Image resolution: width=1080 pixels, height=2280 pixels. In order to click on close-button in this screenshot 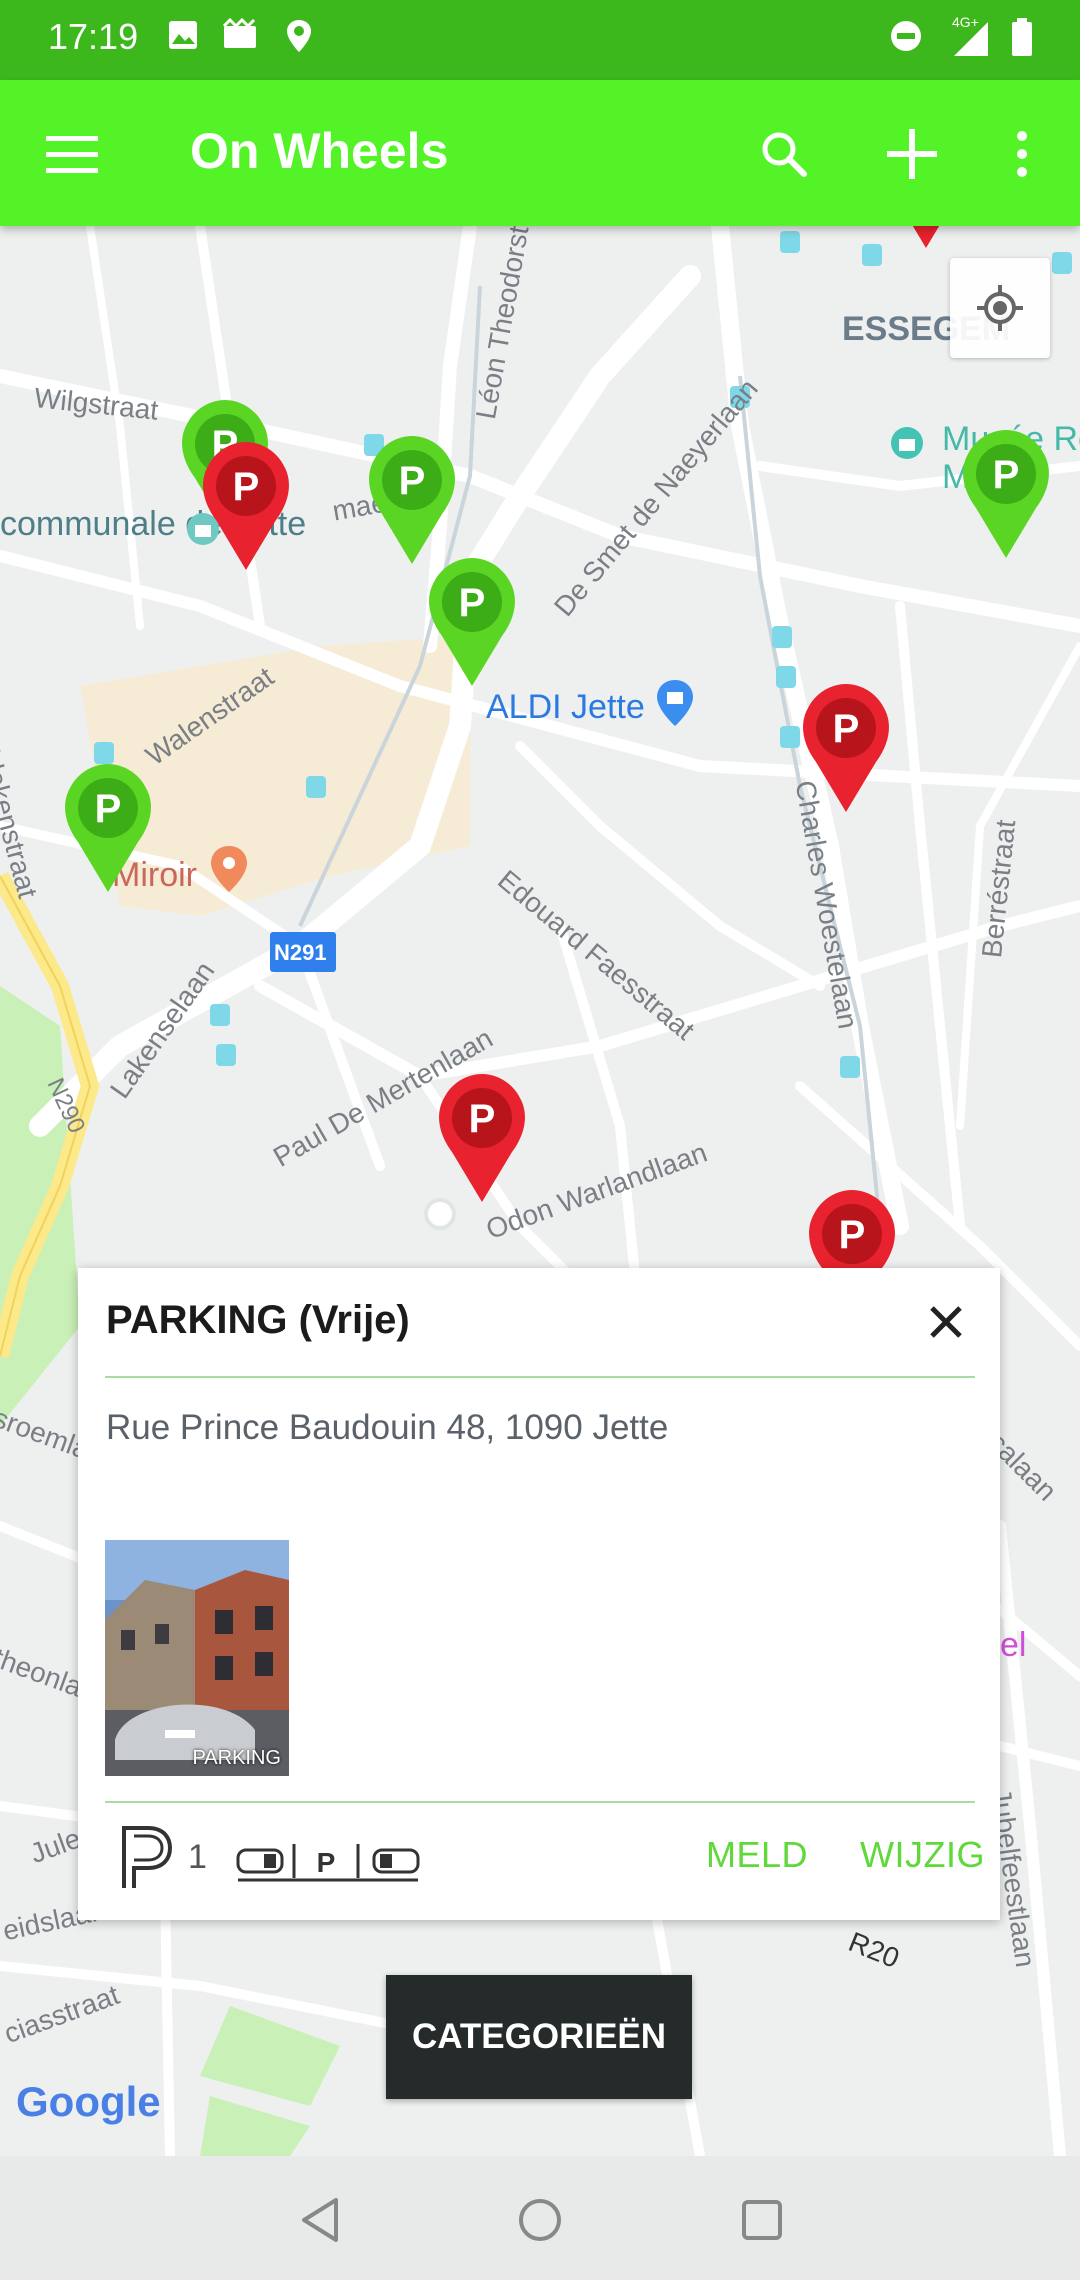, I will do `click(946, 1322)`.